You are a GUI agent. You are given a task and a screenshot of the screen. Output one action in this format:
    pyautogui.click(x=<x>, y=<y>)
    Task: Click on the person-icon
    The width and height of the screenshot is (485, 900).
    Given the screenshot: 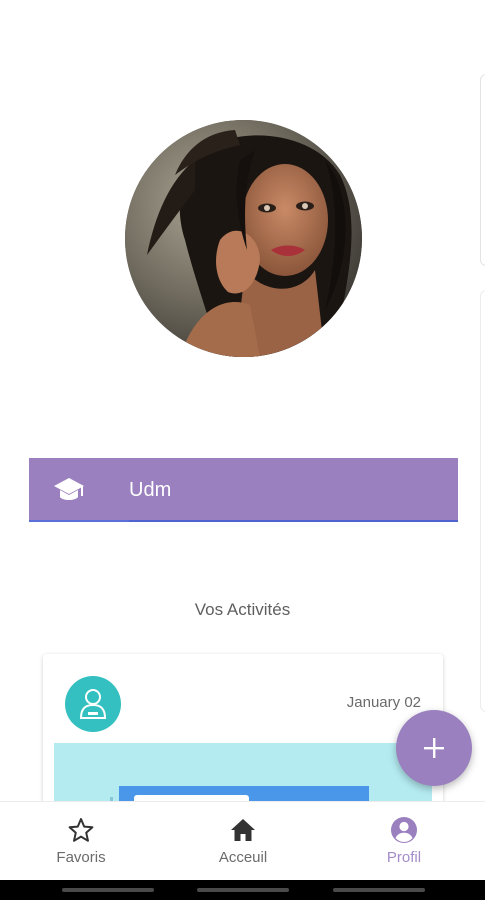 What is the action you would take?
    pyautogui.click(x=93, y=704)
    